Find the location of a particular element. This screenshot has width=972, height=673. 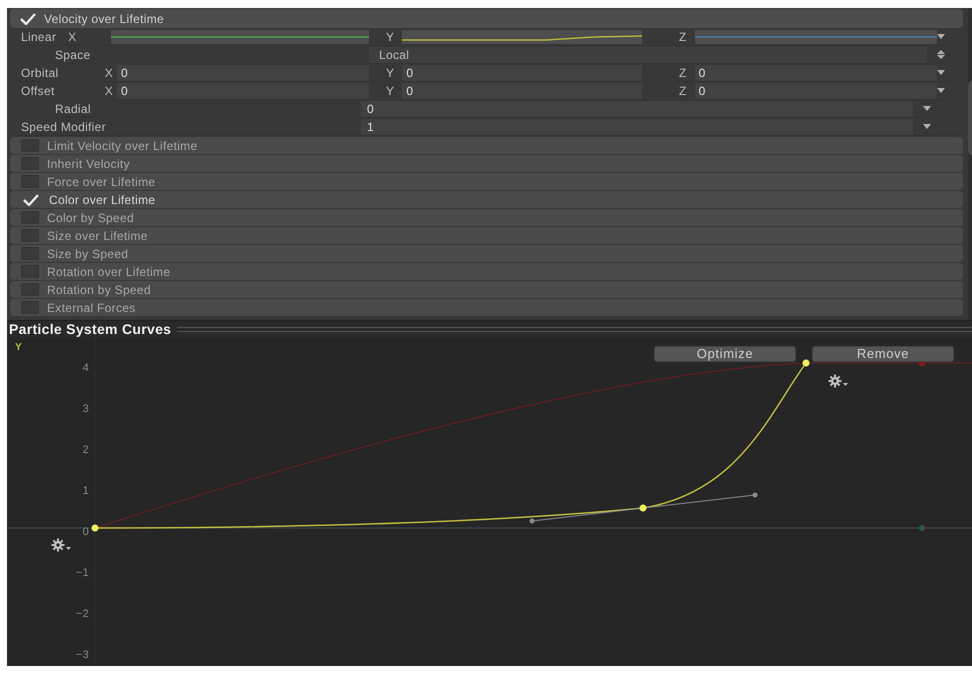

module-header: Color over Lifetime is located at coordinates (486, 199).